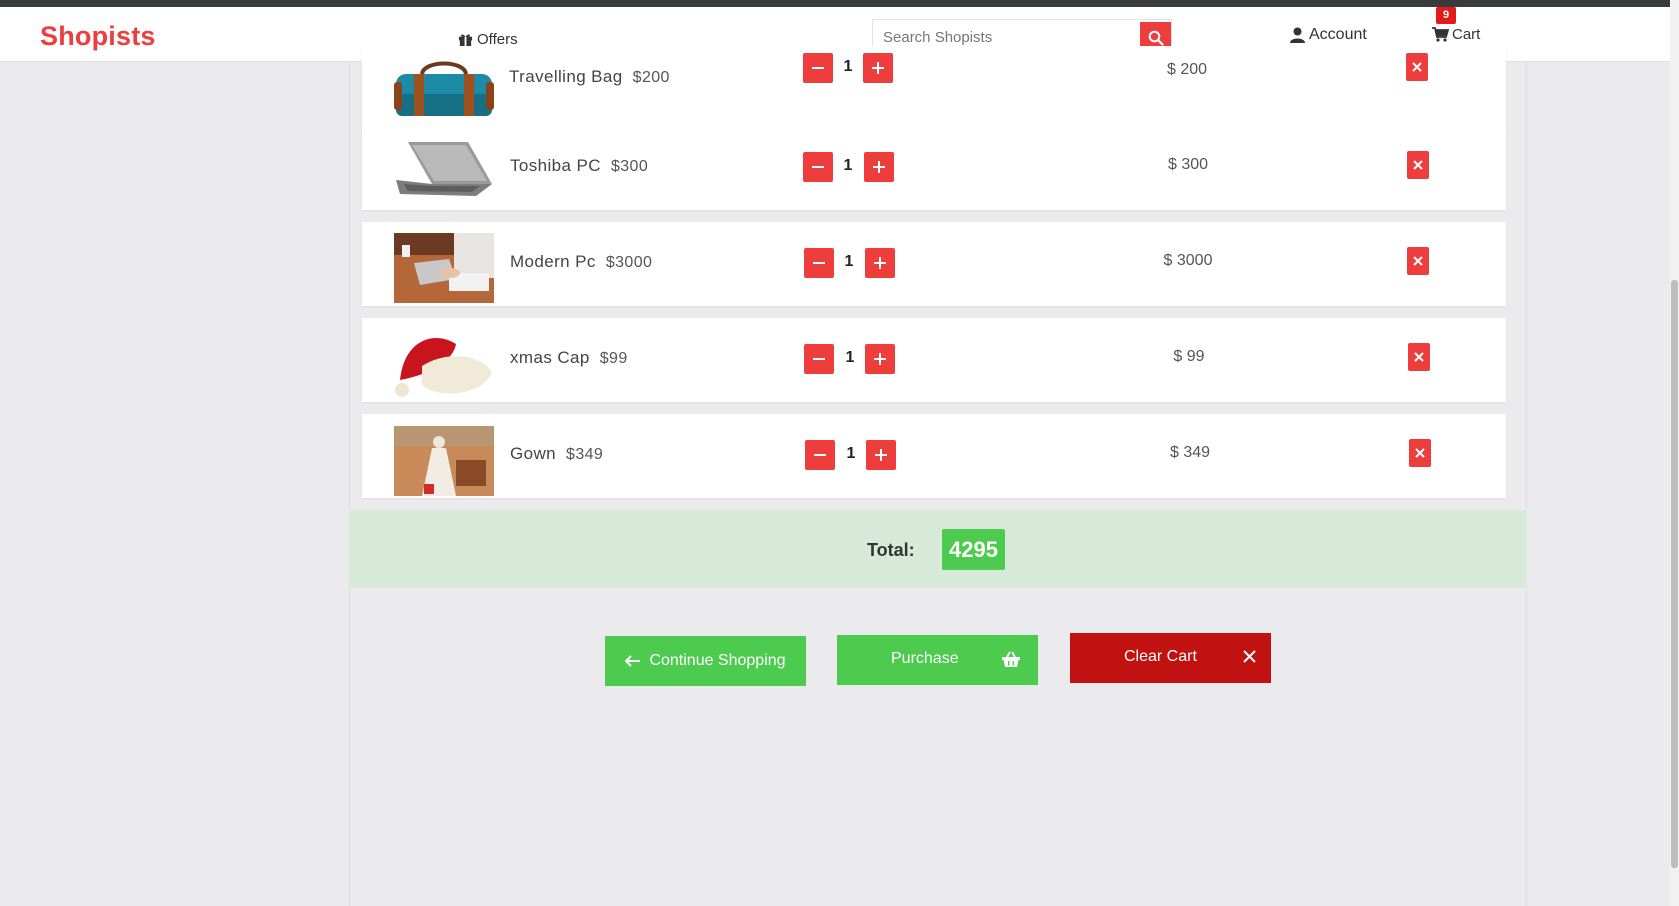 The image size is (1679, 906). Describe the element at coordinates (629, 262) in the screenshot. I see `item-price: $3000` at that location.